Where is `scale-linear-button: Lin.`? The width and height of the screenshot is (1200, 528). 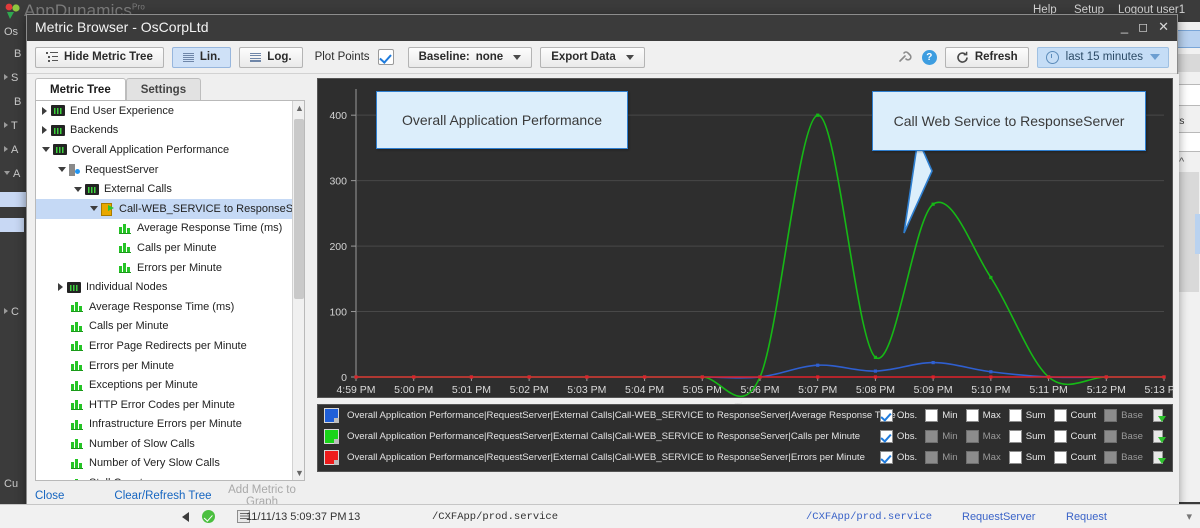 scale-linear-button: Lin. is located at coordinates (201, 57).